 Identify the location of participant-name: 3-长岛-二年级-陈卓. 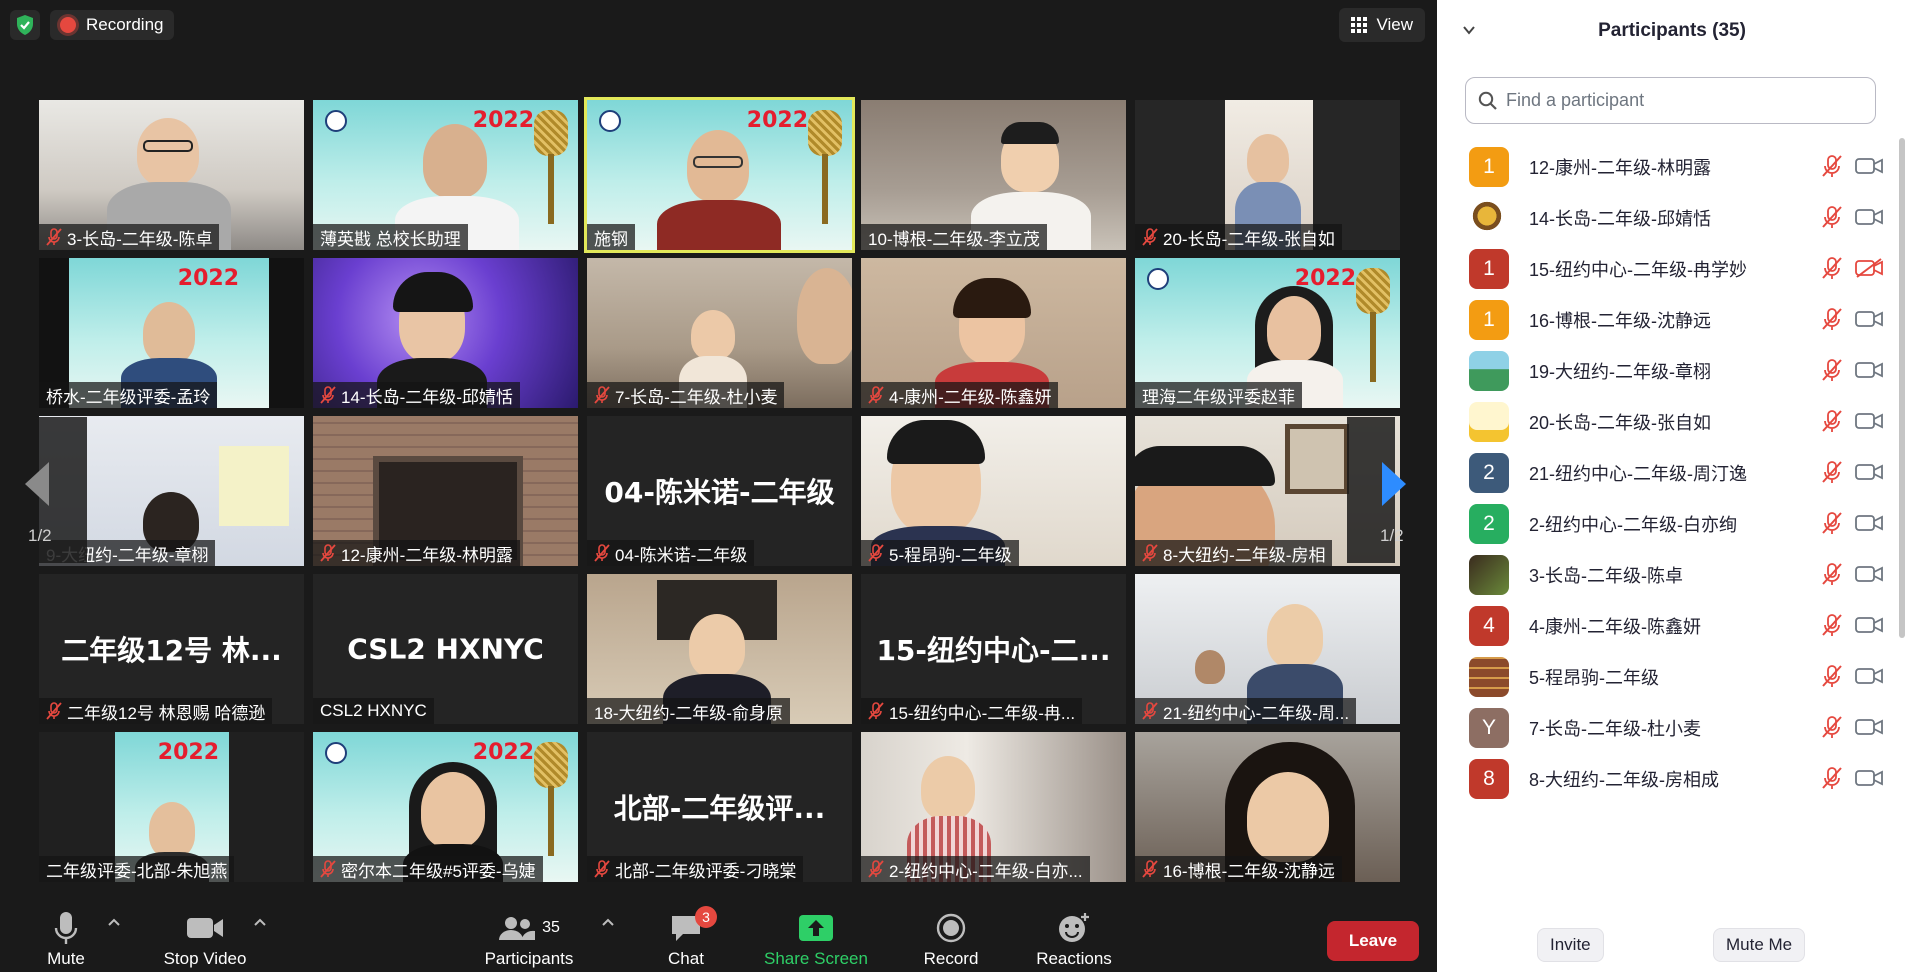
(1606, 576).